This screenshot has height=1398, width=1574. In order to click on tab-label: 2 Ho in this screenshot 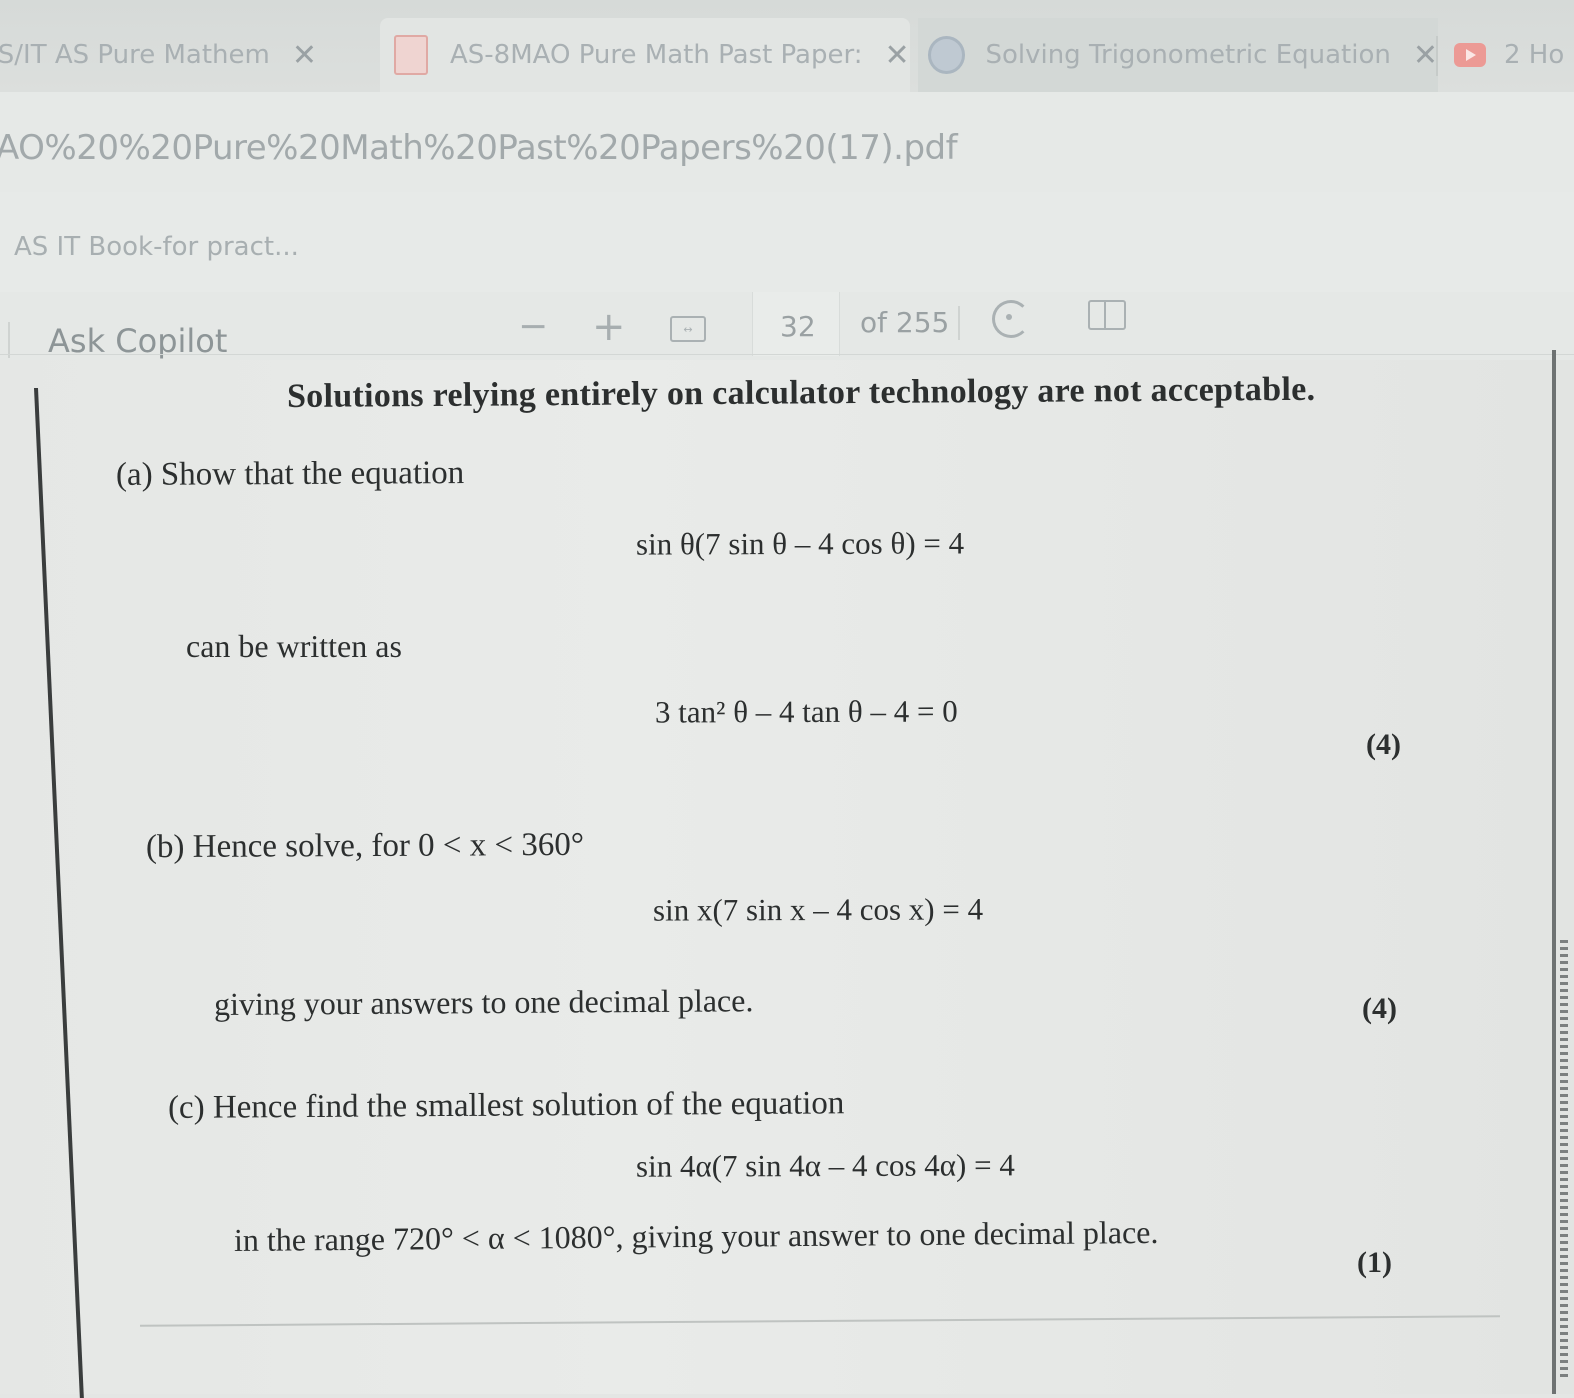, I will do `click(1534, 55)`.